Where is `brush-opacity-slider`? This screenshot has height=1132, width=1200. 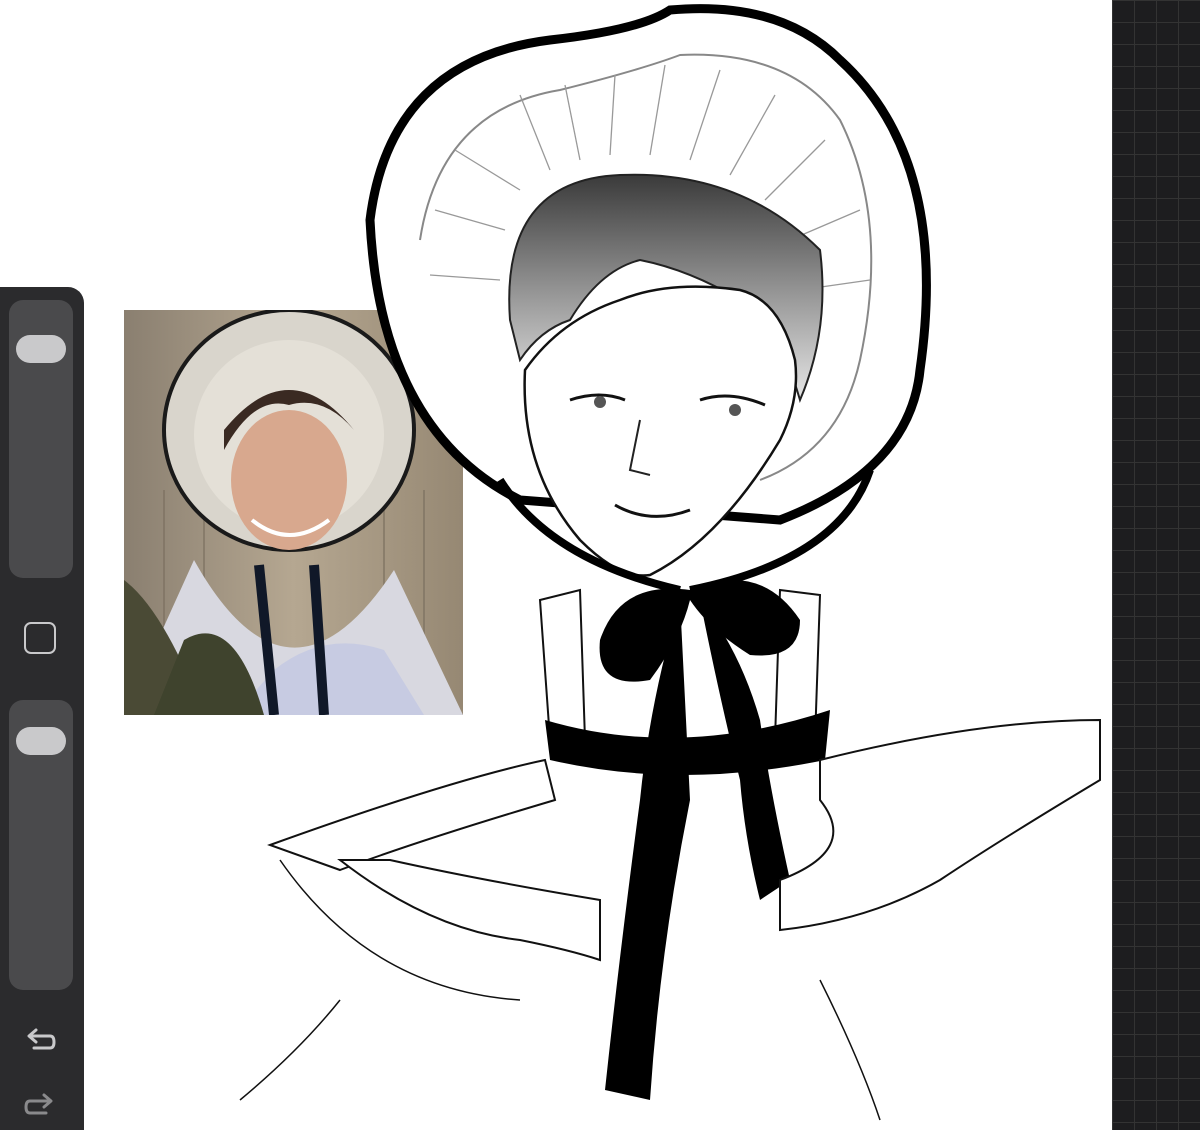
brush-opacity-slider is located at coordinates (41, 845).